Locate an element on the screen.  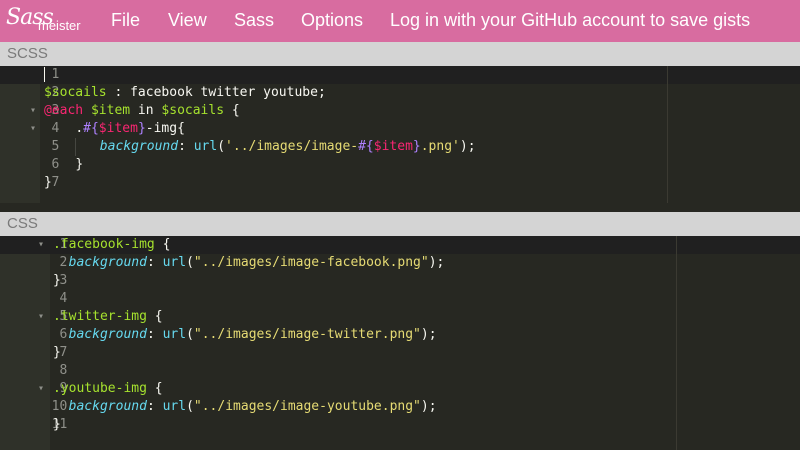
scss-line-1: 1 is located at coordinates (400, 75).